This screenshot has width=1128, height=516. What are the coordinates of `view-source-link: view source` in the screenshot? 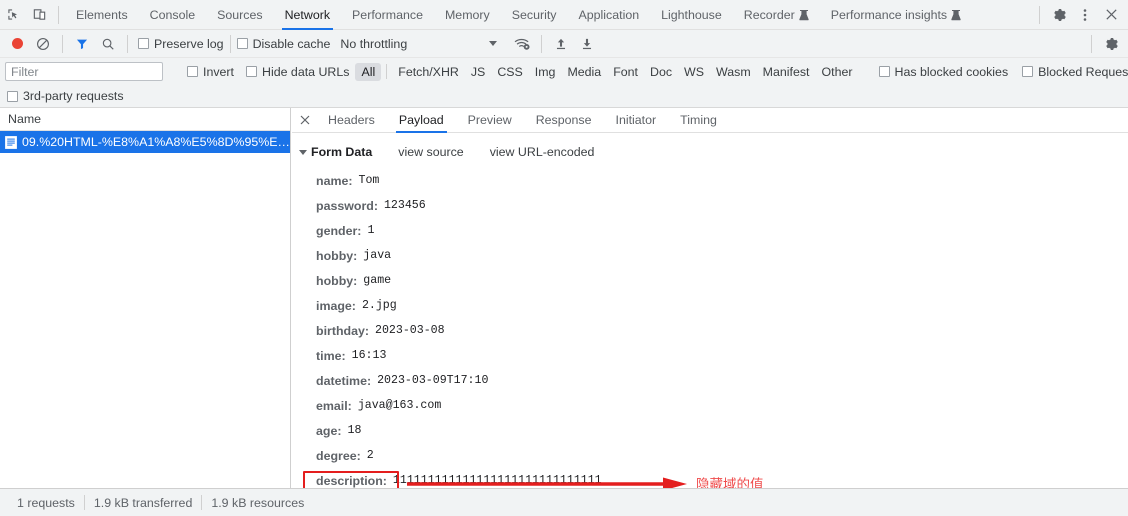 It's located at (430, 152).